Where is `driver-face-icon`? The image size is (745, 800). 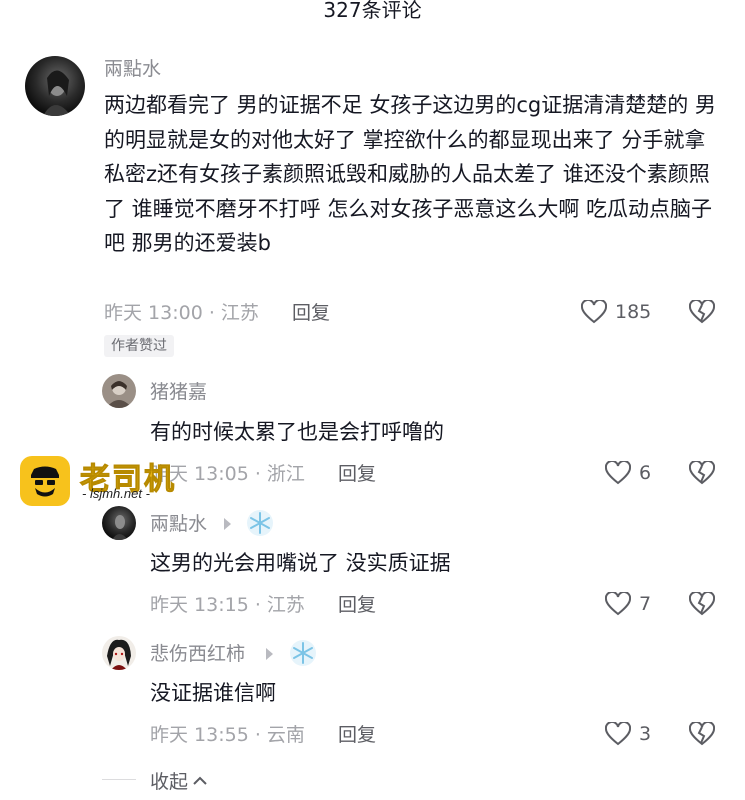
driver-face-icon is located at coordinates (45, 481).